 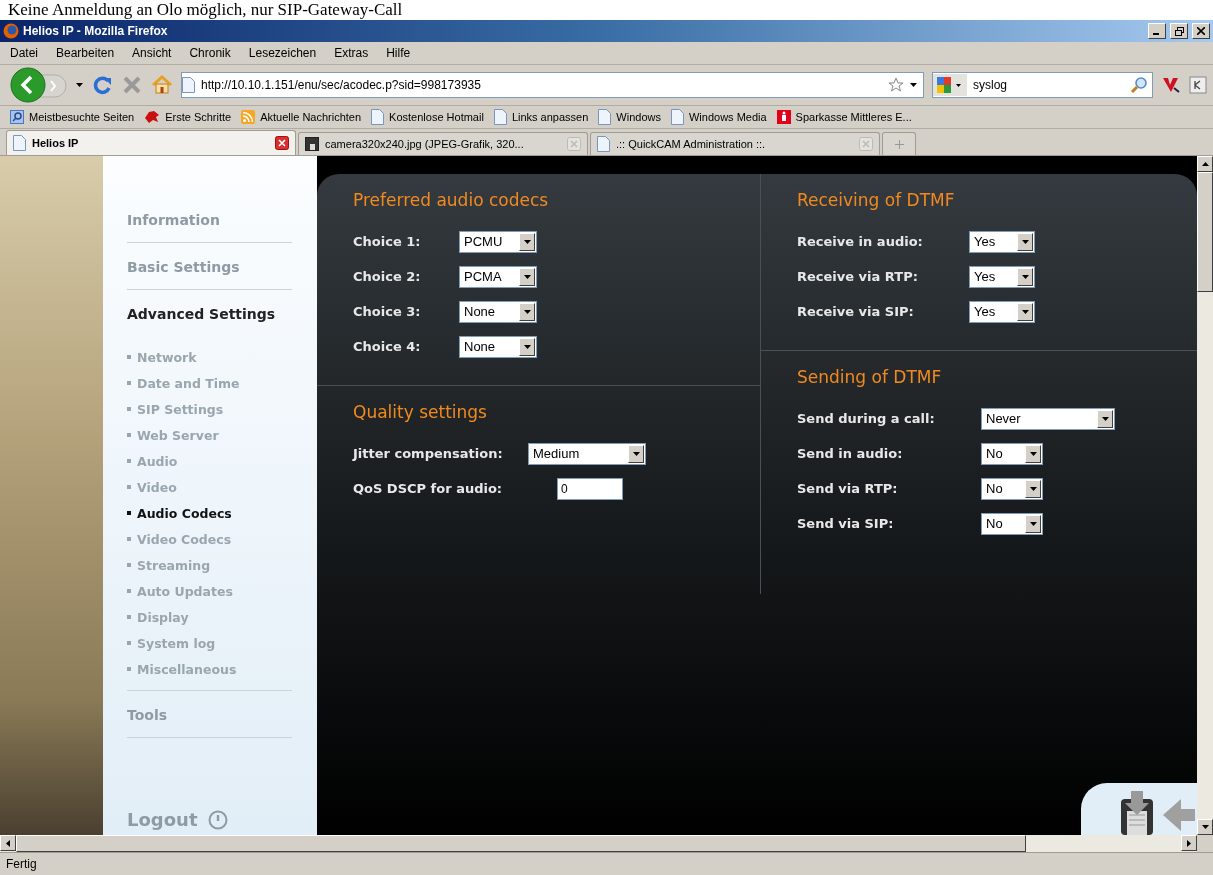 I want to click on select-field: PCMU, so click(x=498, y=241).